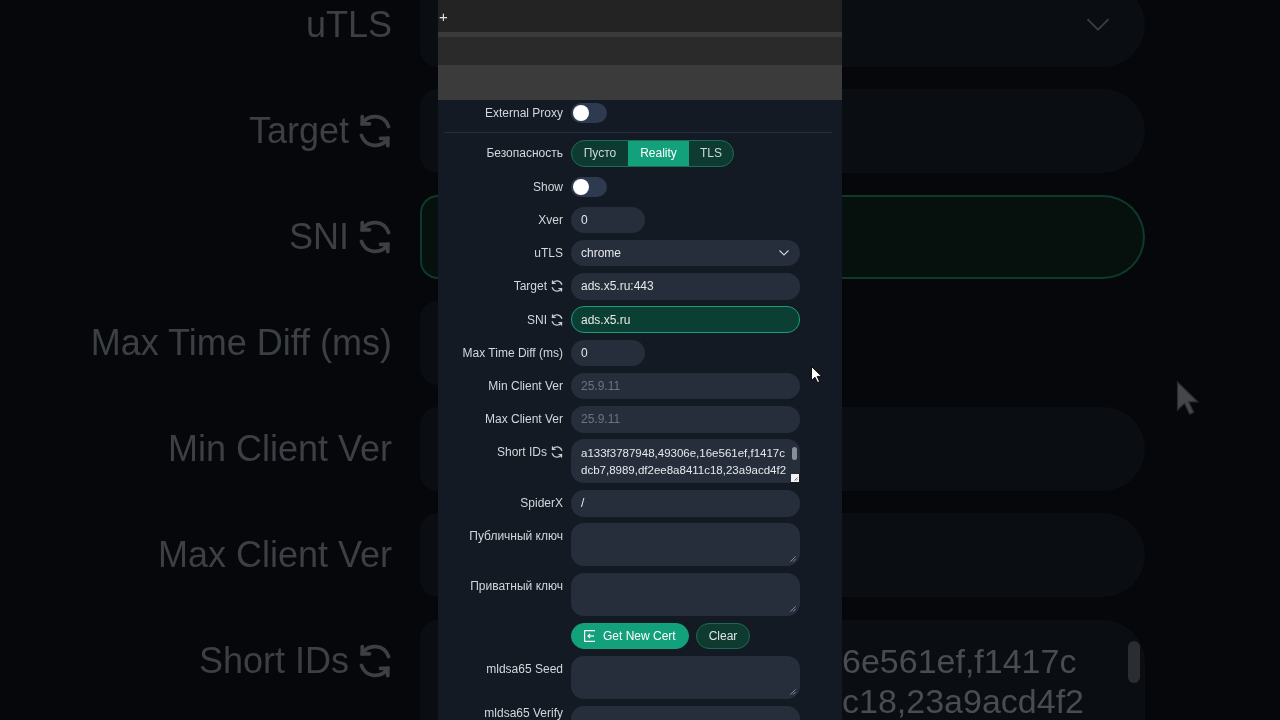 The width and height of the screenshot is (1280, 720). I want to click on backdrop-label: uTLS, so click(348, 25).